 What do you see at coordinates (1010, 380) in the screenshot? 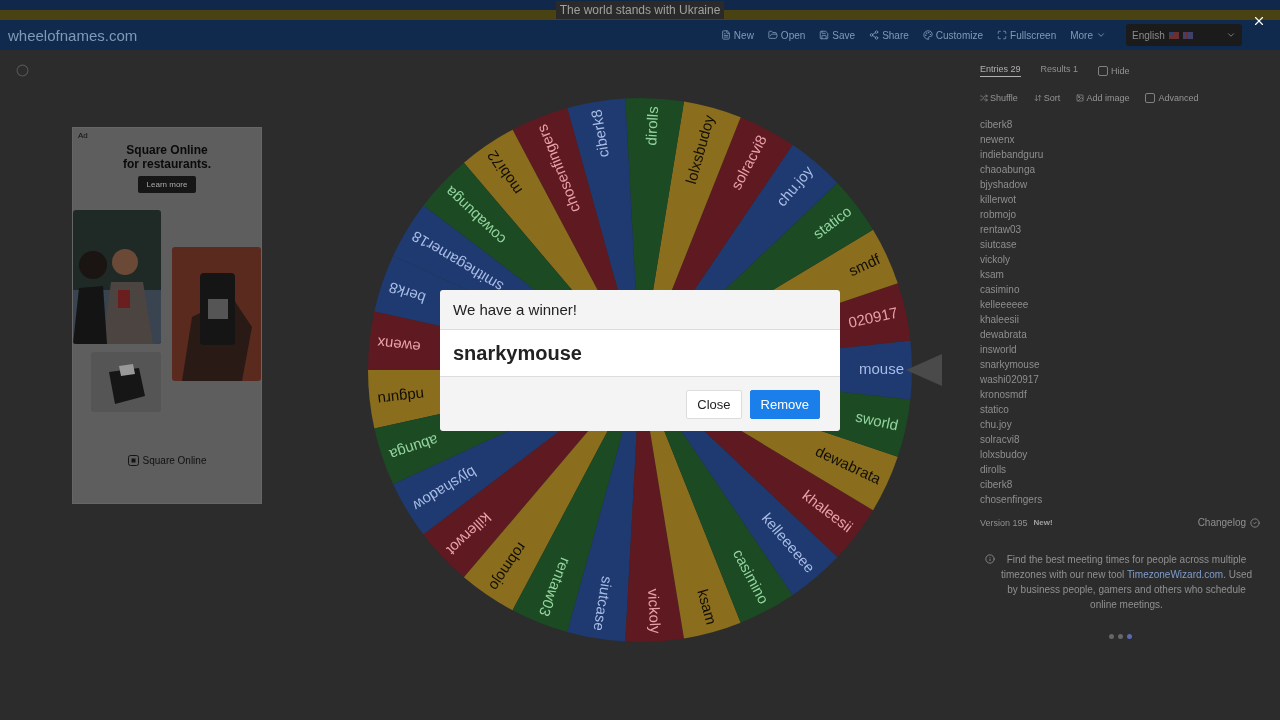
I see `entry-text: washi020917` at bounding box center [1010, 380].